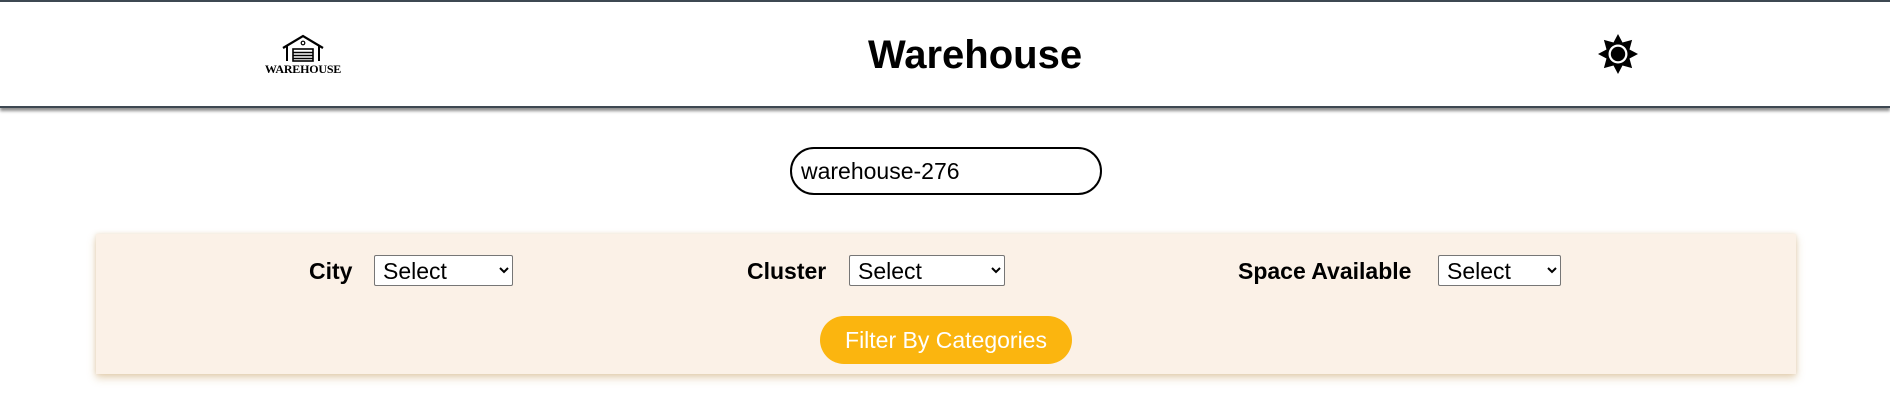  I want to click on cluster-select: Select, so click(927, 270).